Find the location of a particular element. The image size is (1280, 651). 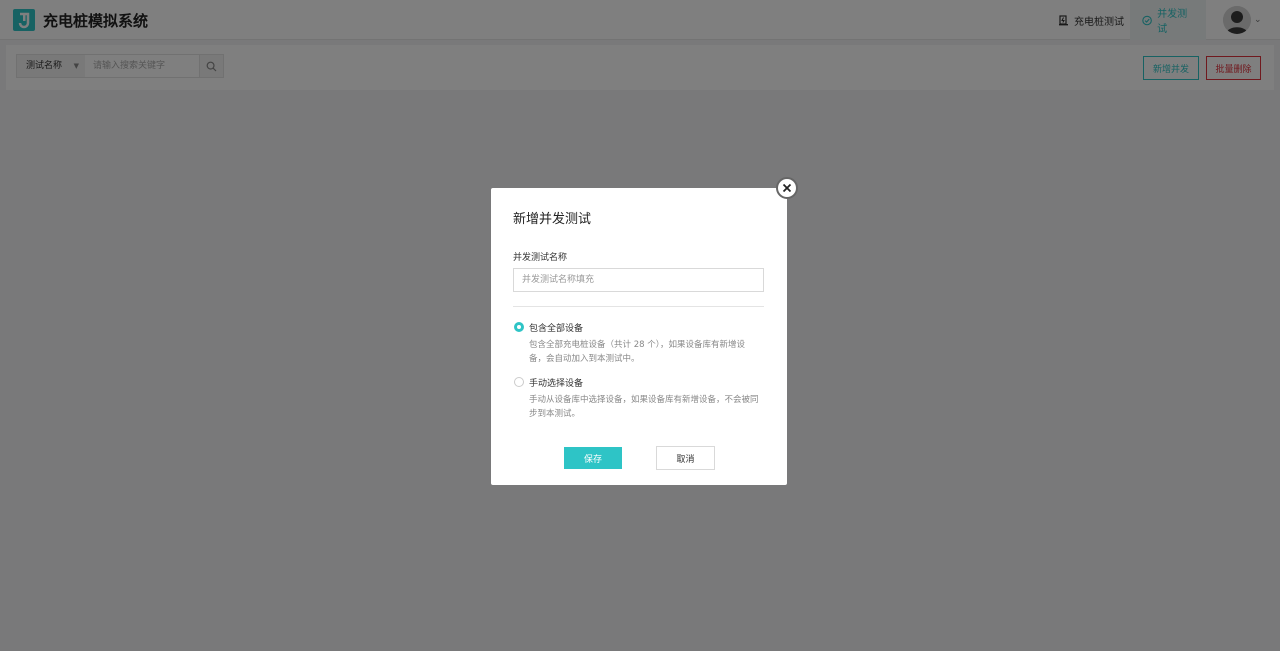

dialog-title: 新增并发测试 is located at coordinates (552, 219).